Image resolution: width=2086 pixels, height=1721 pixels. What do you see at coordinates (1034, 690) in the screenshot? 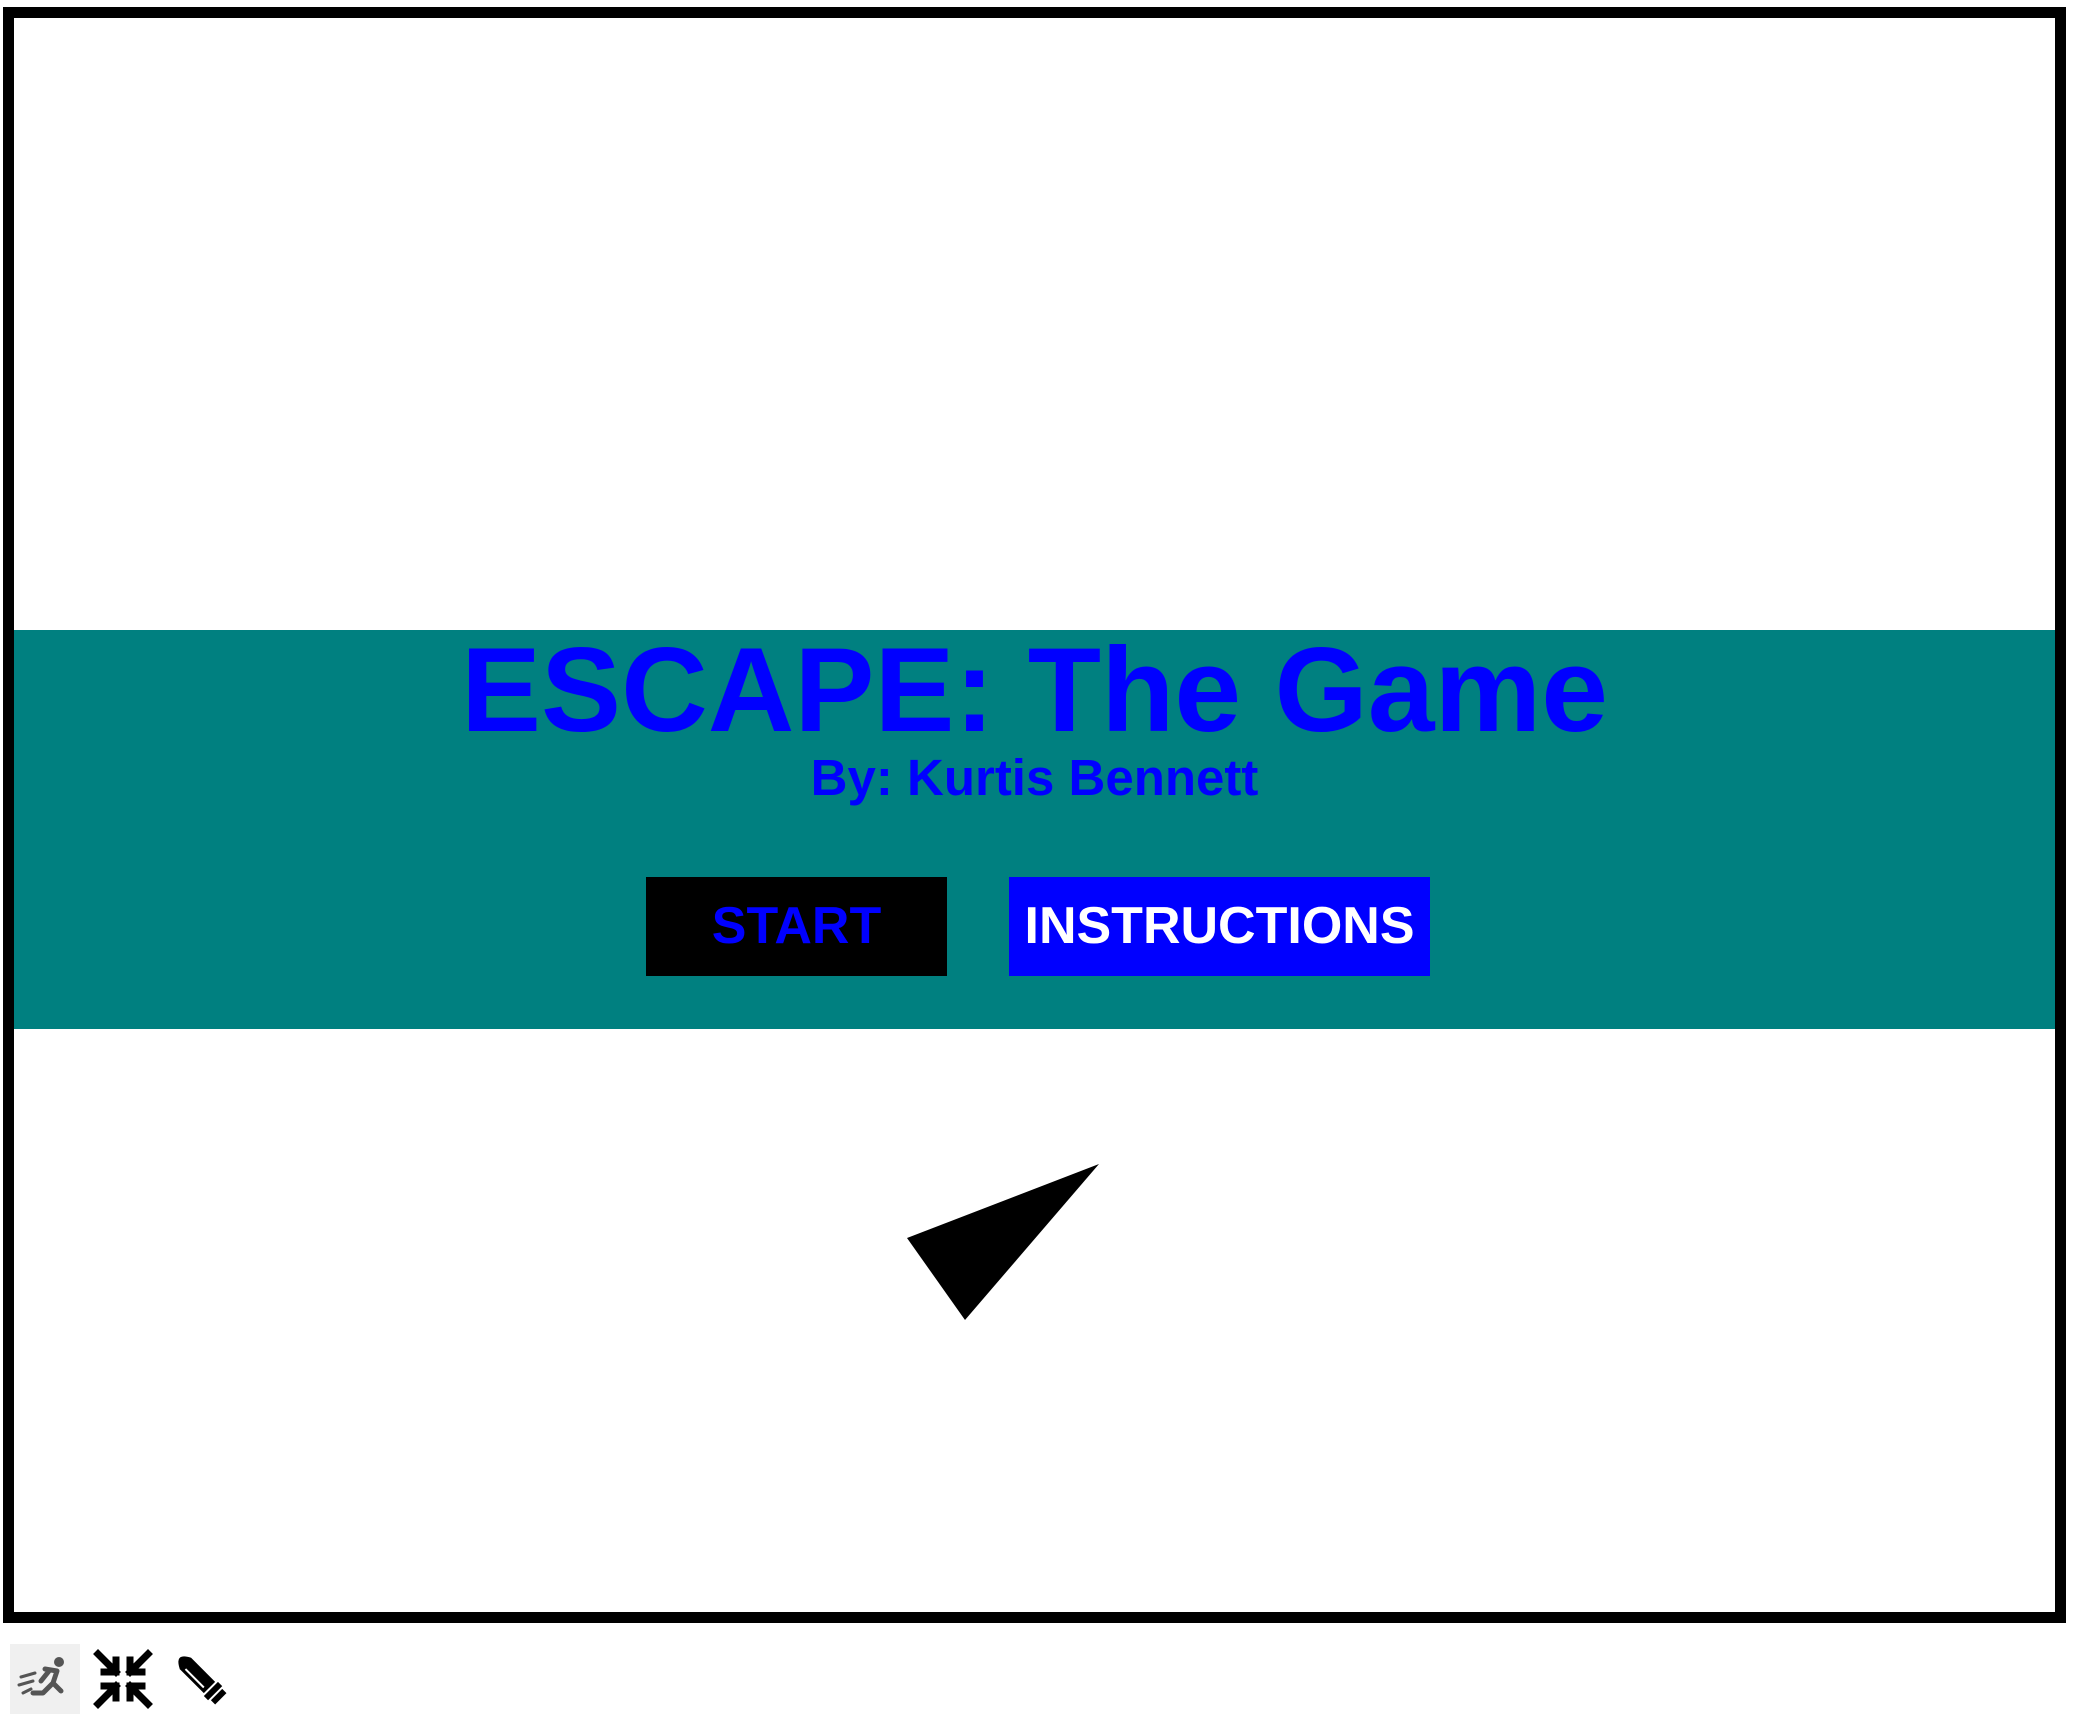
I see `game-title: ESCAPE: The Game` at bounding box center [1034, 690].